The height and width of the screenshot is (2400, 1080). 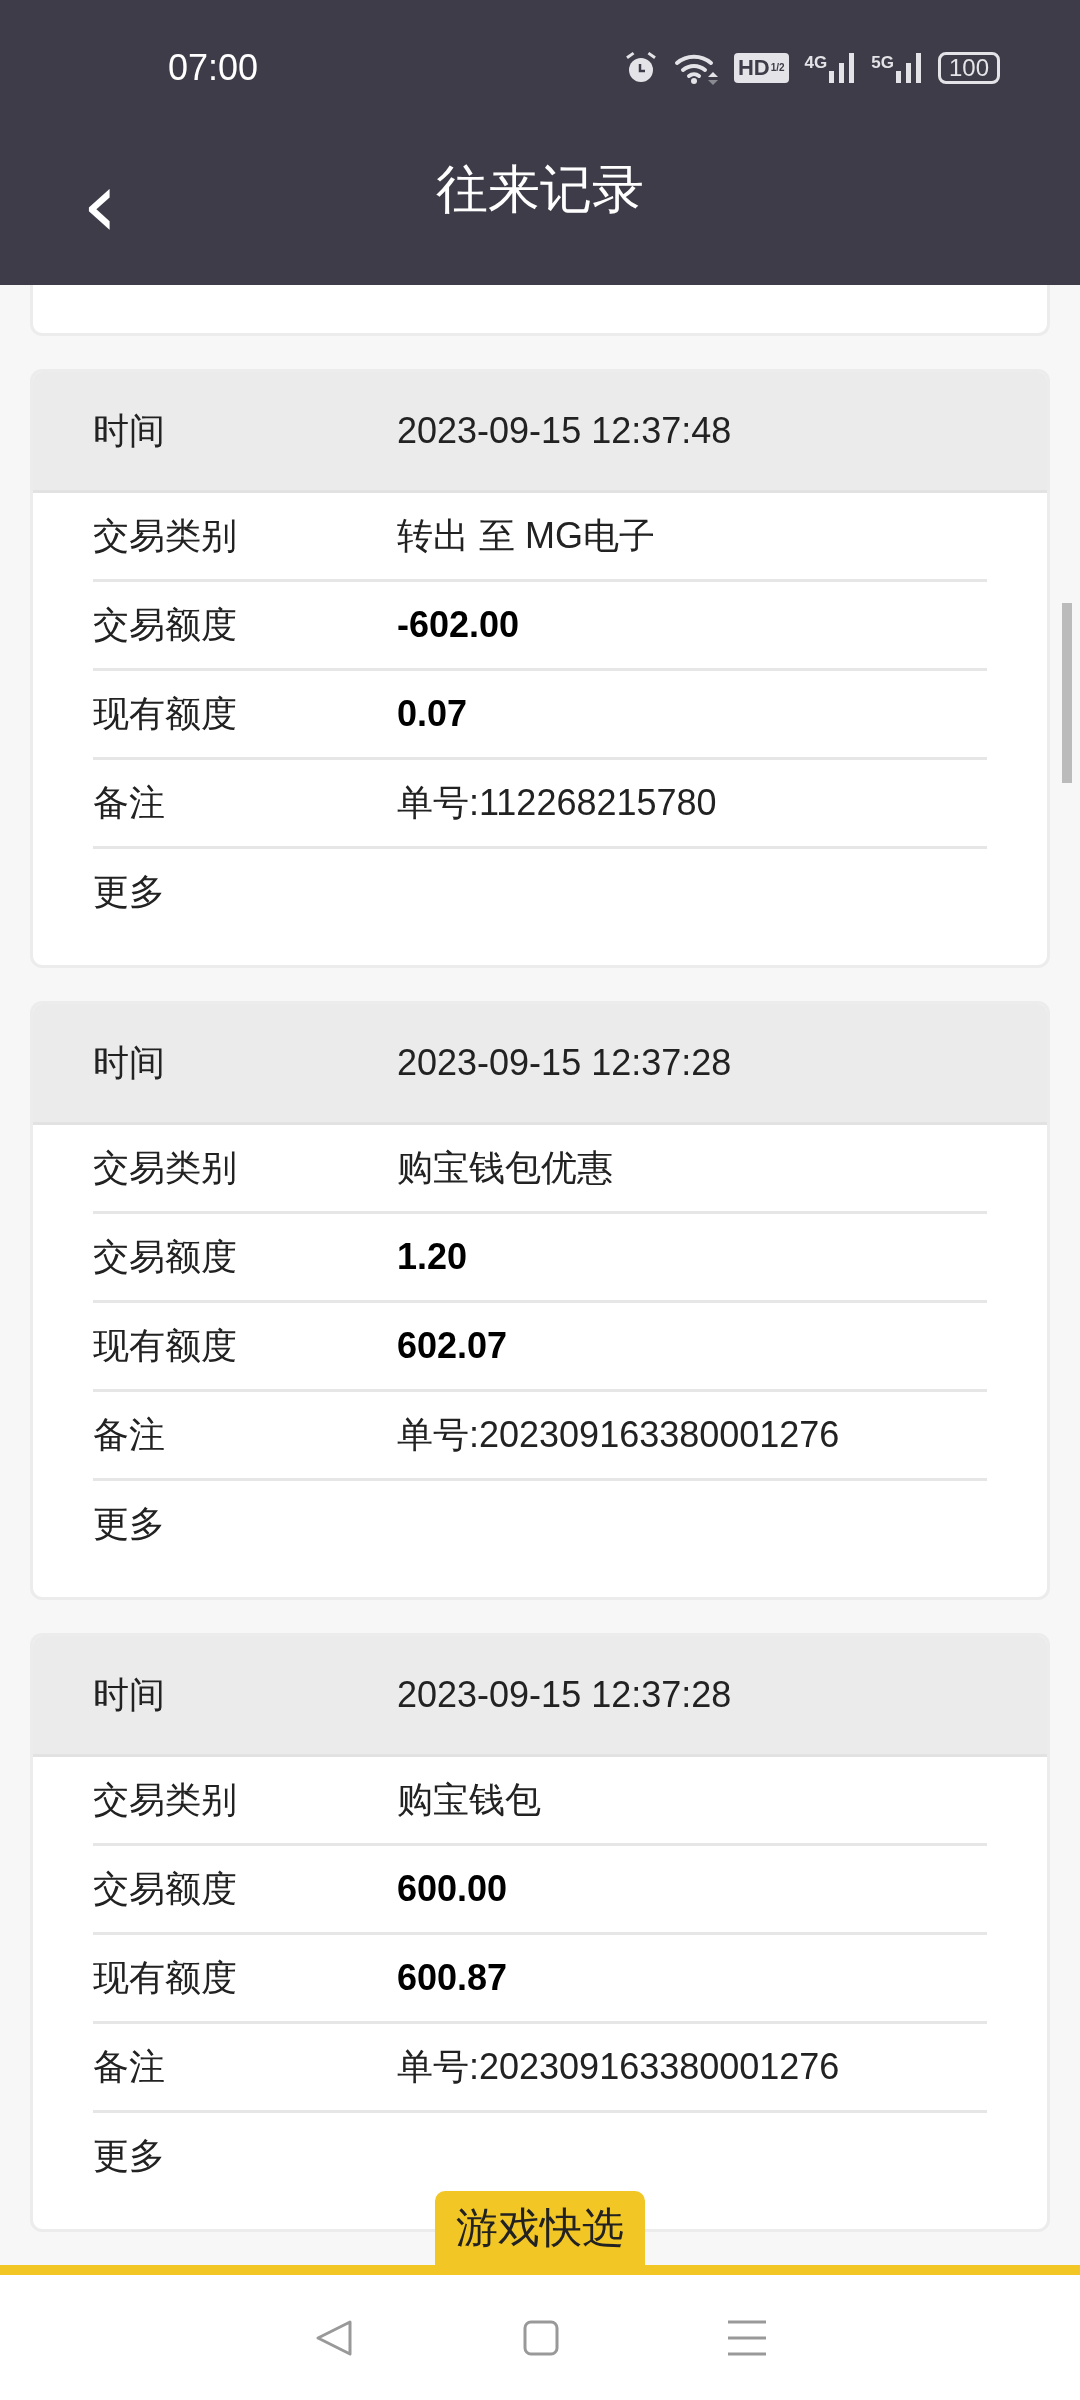 What do you see at coordinates (432, 714) in the screenshot?
I see `amount-value: 0.07` at bounding box center [432, 714].